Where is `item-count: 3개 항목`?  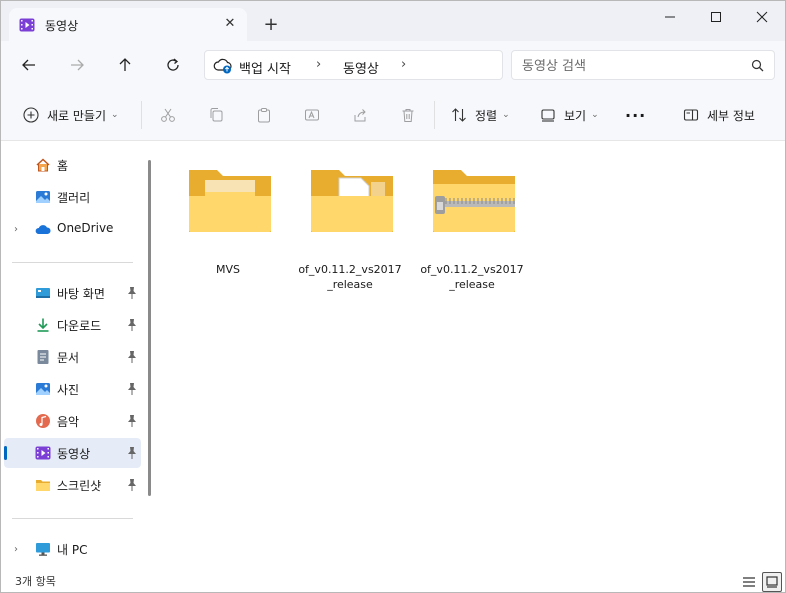
item-count: 3개 항목 is located at coordinates (35, 581).